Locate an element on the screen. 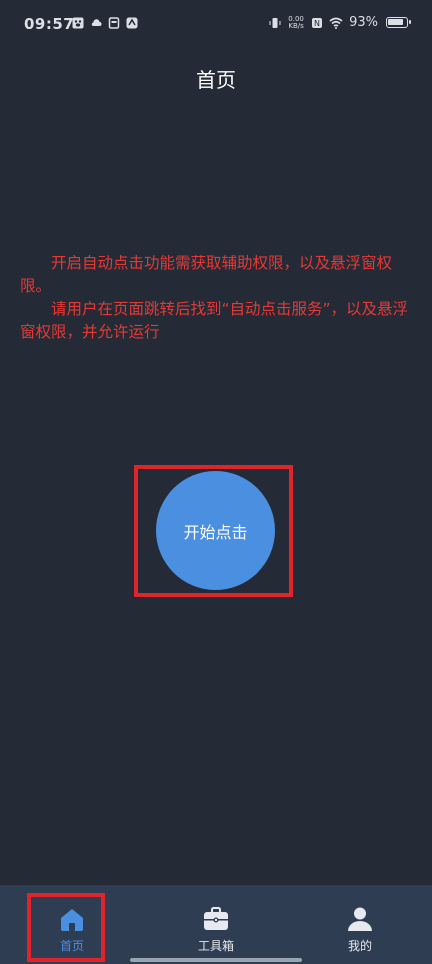 Image resolution: width=432 pixels, height=964 pixels. status-bar: 09:57 0.00 KB/s N 93% is located at coordinates (216, 26).